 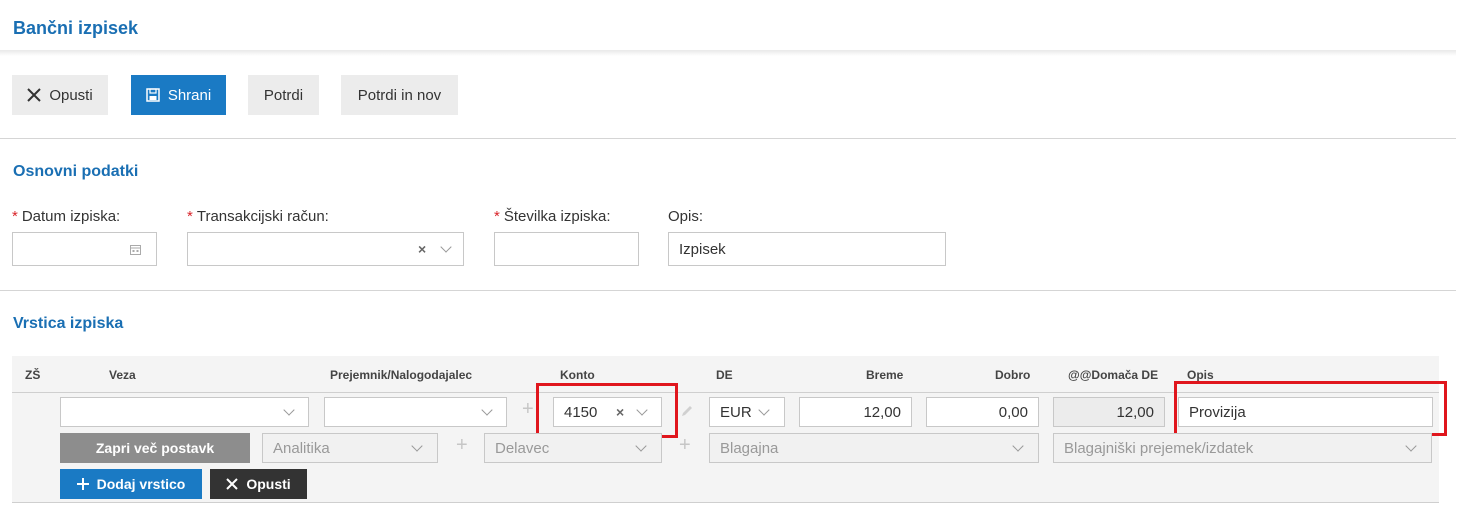 I want to click on number-label: * Številka izpiska:, so click(x=552, y=216).